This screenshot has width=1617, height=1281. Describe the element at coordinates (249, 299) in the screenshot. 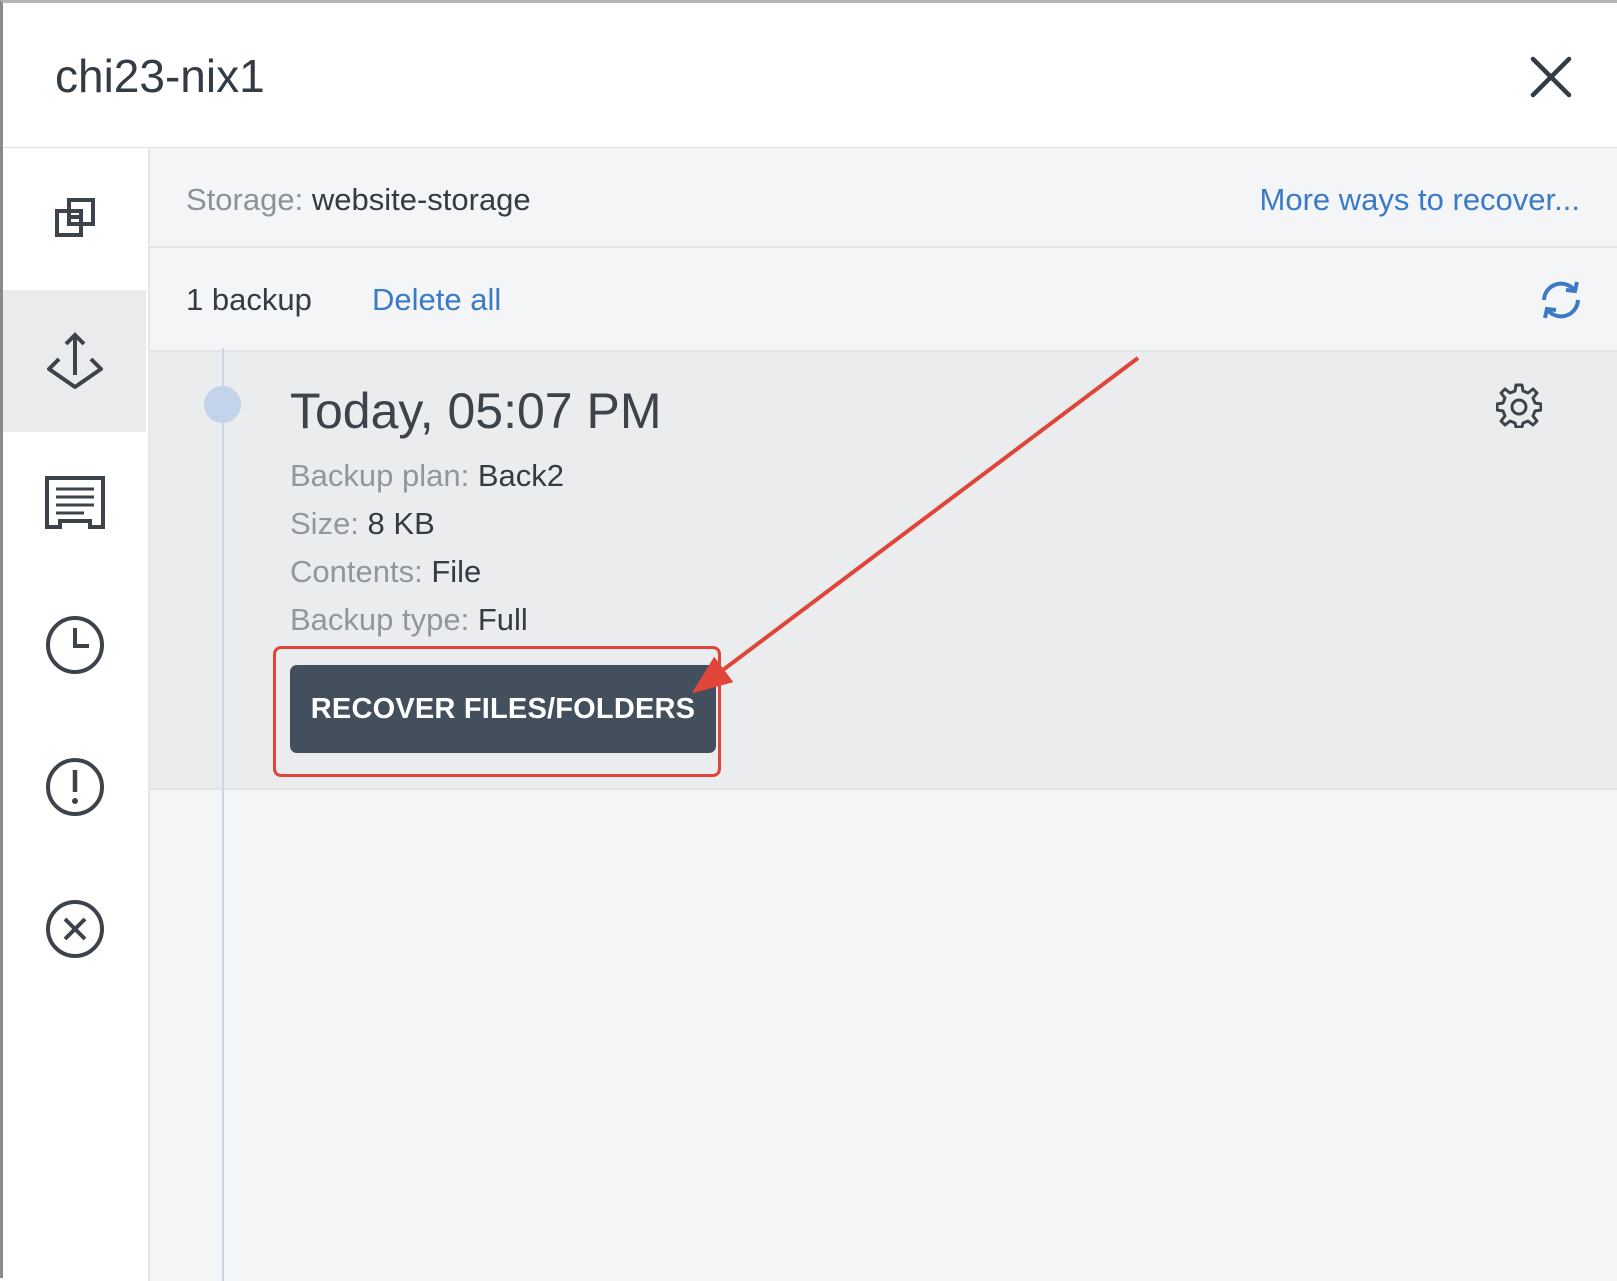

I see `backup-count: 1 backup` at that location.